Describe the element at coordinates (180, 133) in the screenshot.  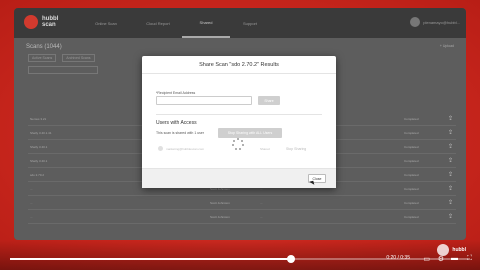
I see `shared-count-text: This scan is shared with 1 user` at that location.